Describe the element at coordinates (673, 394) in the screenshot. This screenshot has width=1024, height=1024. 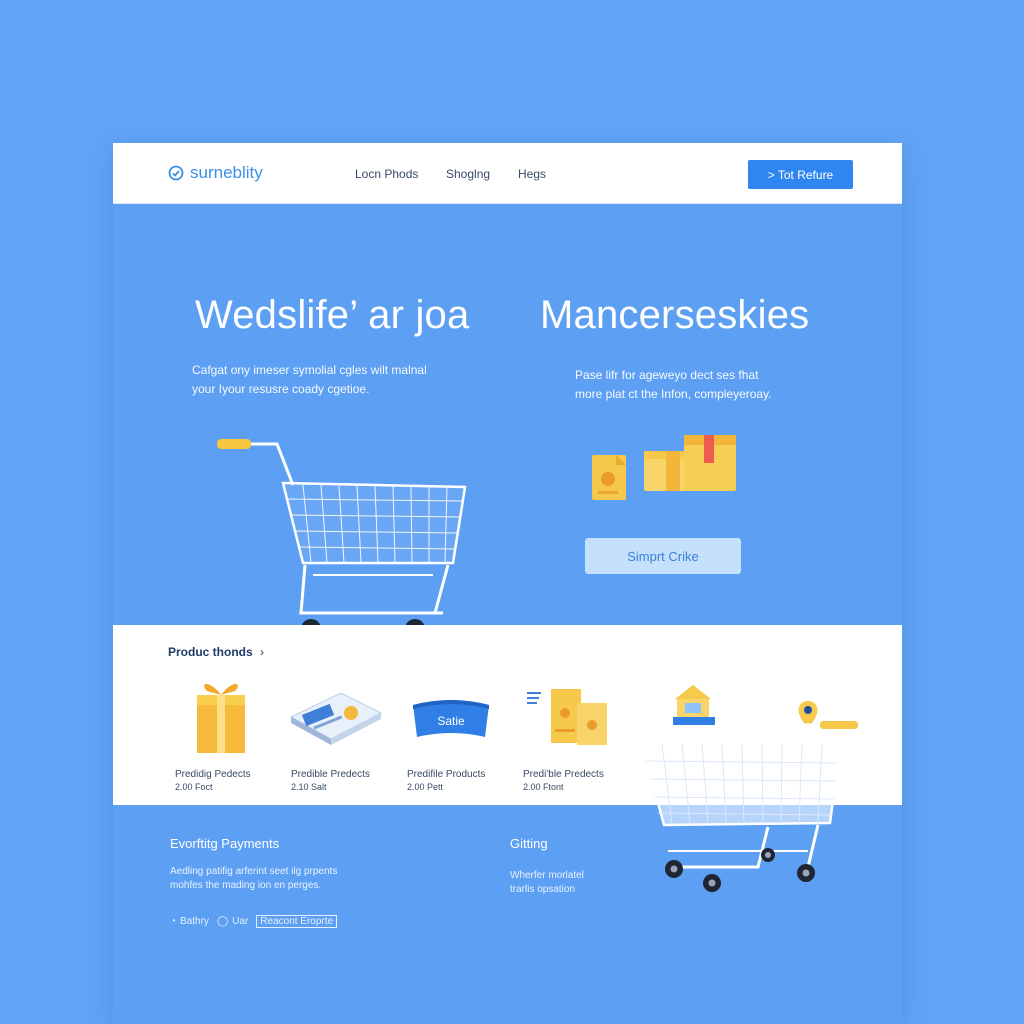
I see `hero-right-desc-line: more plat ct the Infon, compleyeroay.` at that location.